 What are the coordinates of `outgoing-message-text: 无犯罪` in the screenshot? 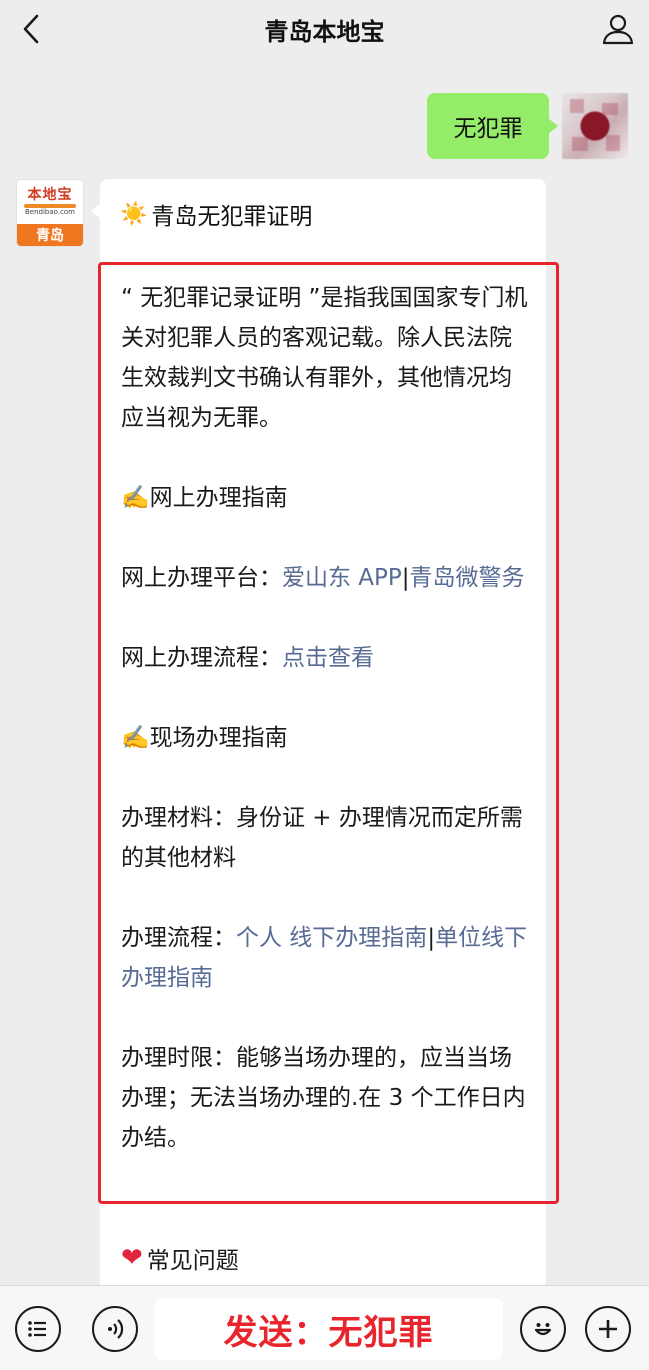 It's located at (488, 129).